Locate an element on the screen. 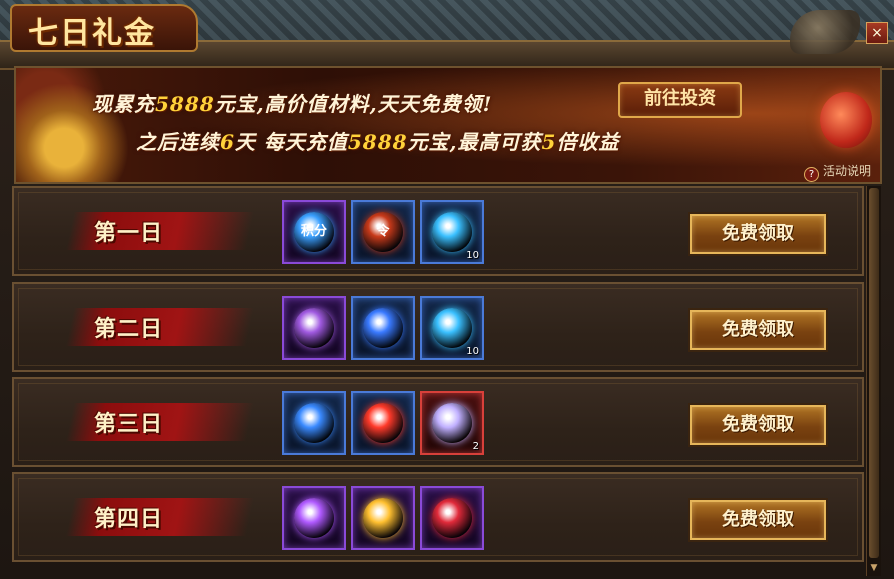 The width and height of the screenshot is (894, 579). reward-item-slot: 令 is located at coordinates (383, 232).